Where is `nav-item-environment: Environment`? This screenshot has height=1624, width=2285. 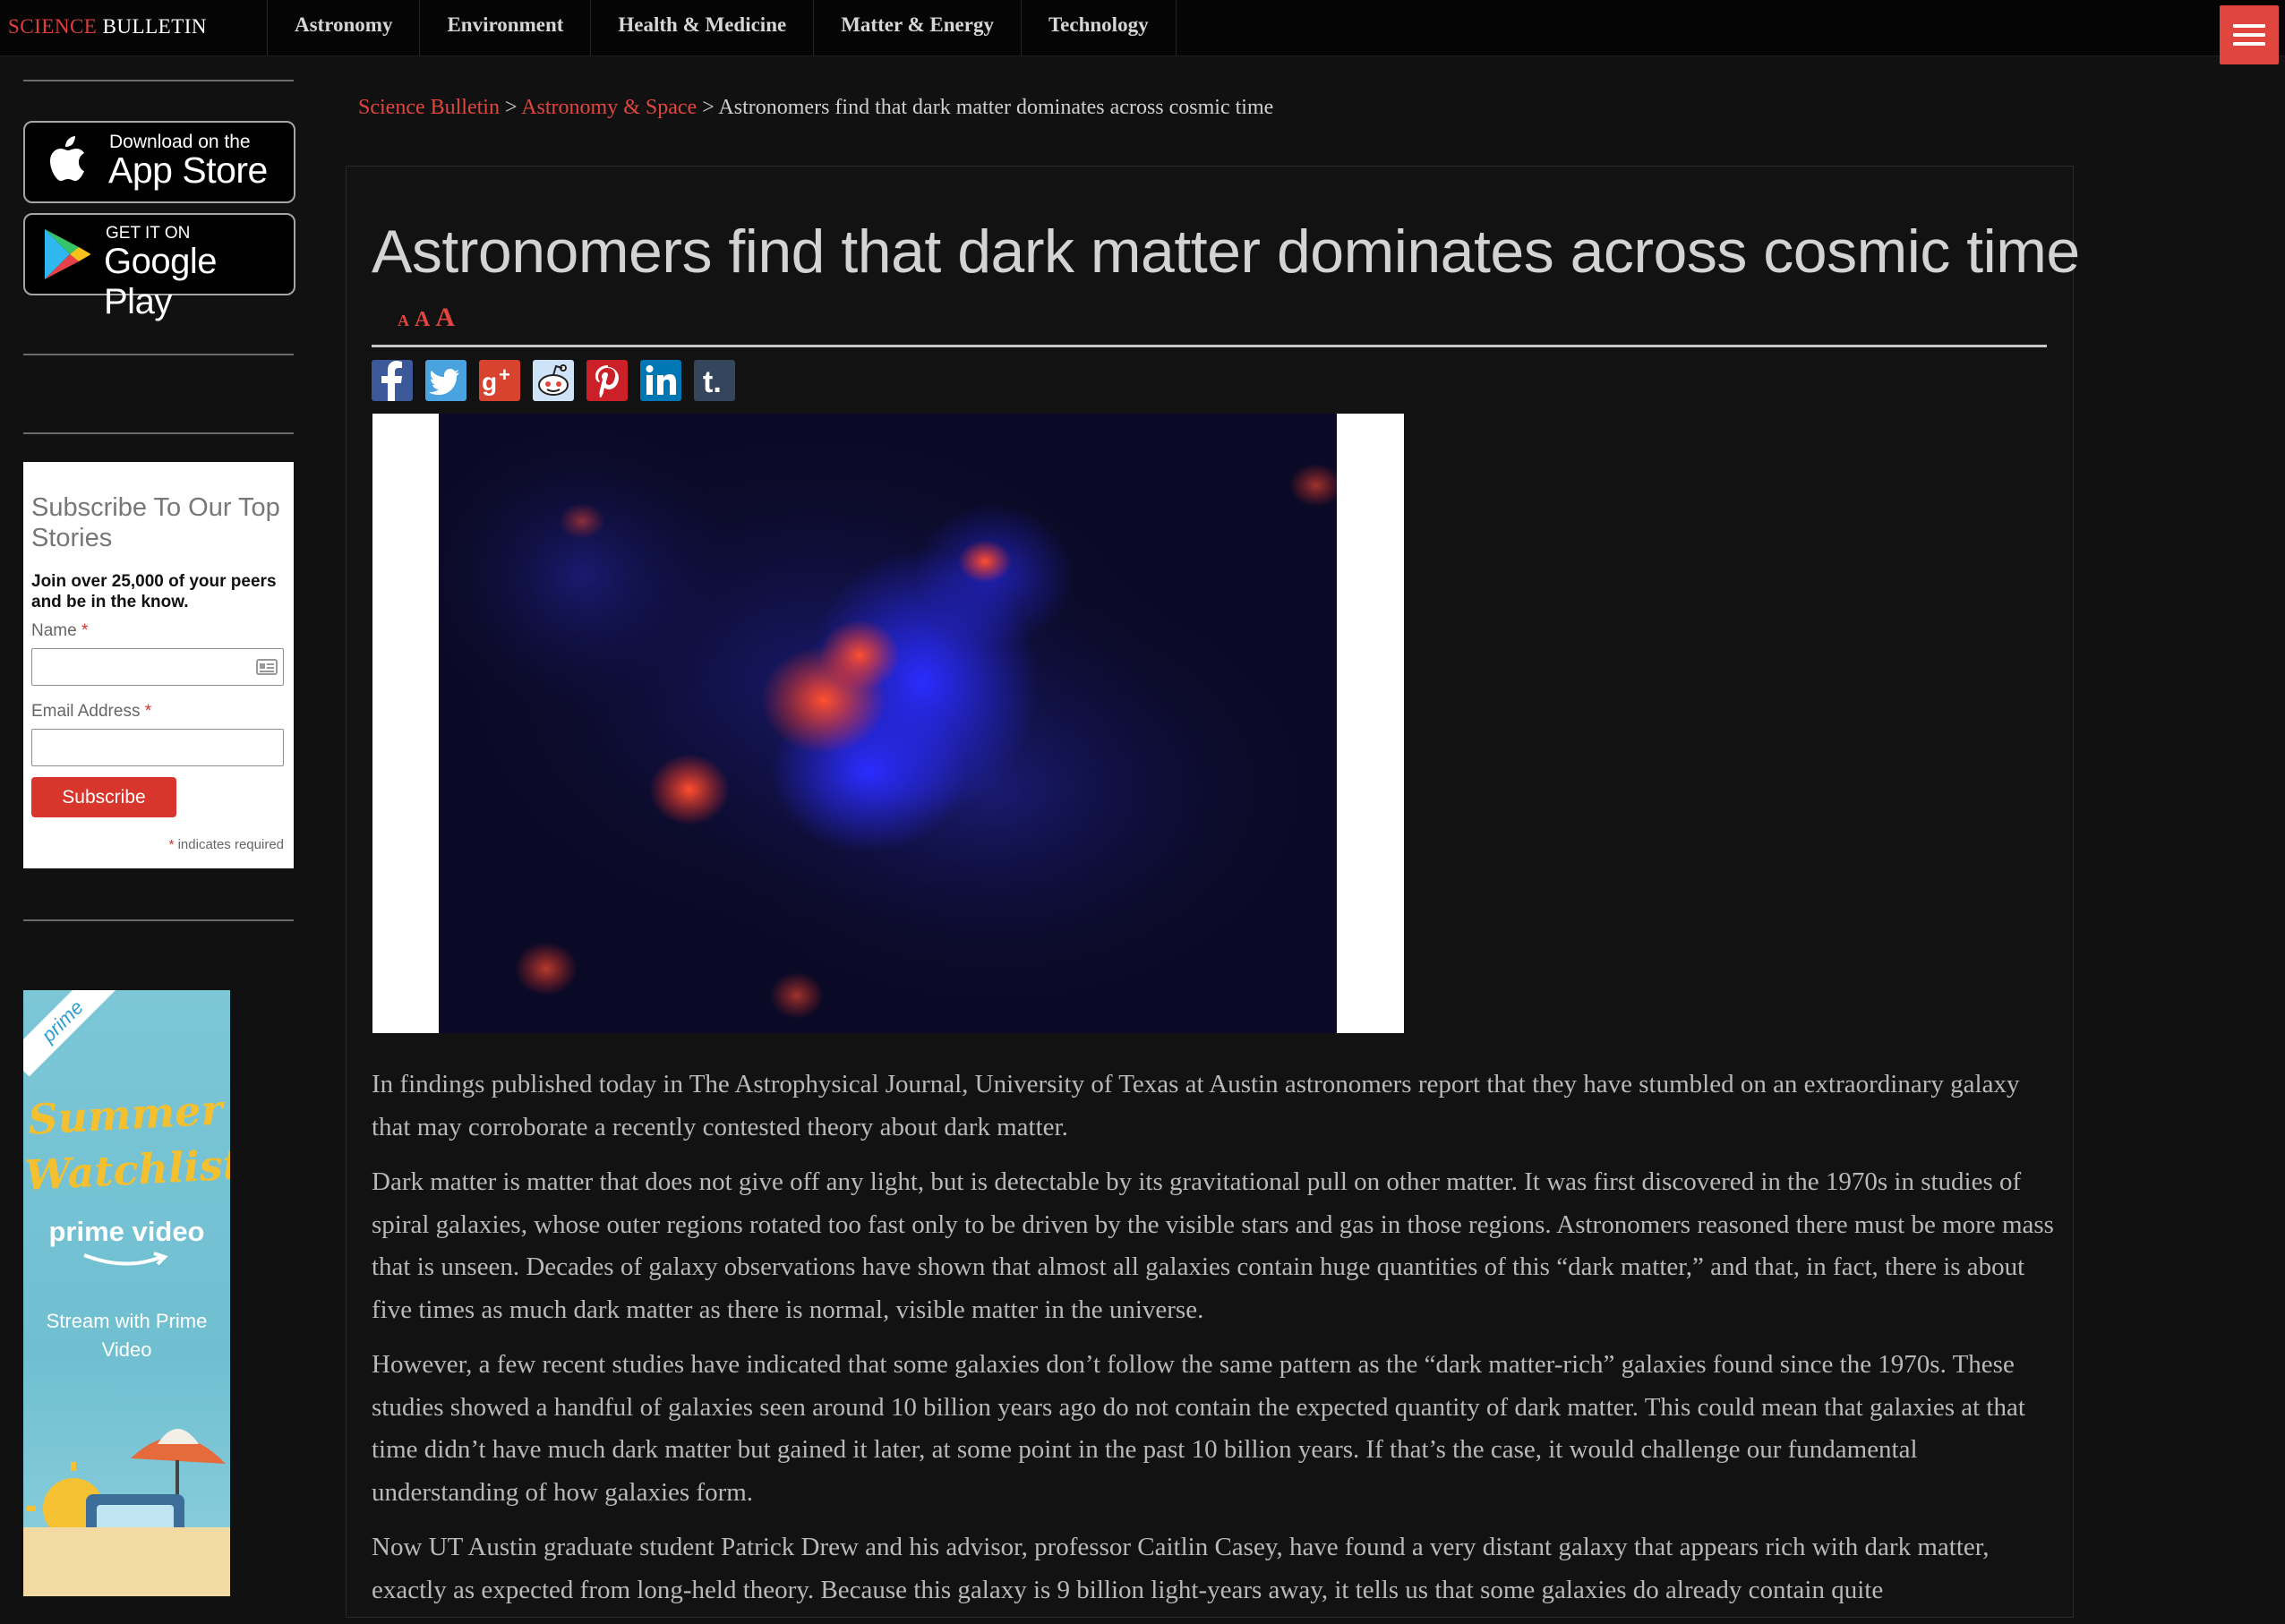 nav-item-environment: Environment is located at coordinates (505, 28).